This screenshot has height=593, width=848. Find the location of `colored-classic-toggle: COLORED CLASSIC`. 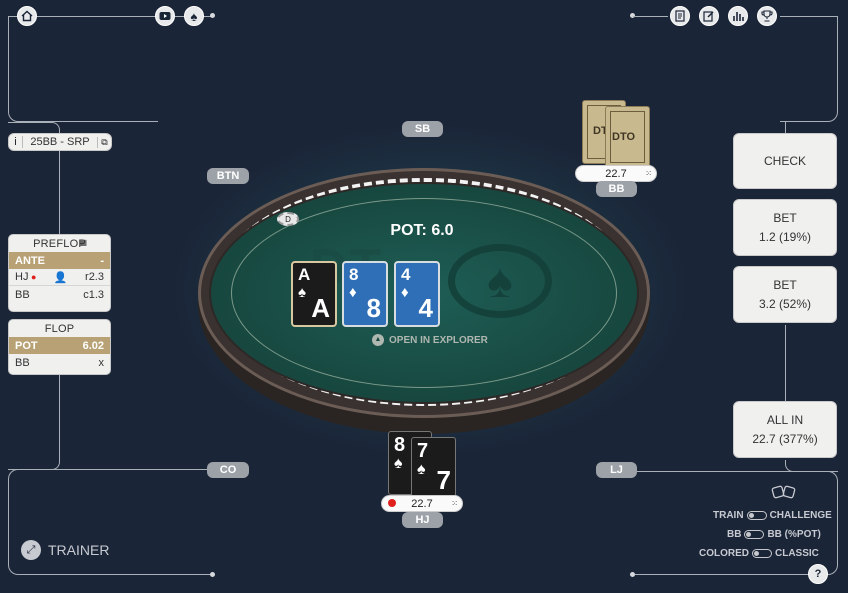

colored-classic-toggle: COLORED CLASSIC is located at coordinates (759, 553).